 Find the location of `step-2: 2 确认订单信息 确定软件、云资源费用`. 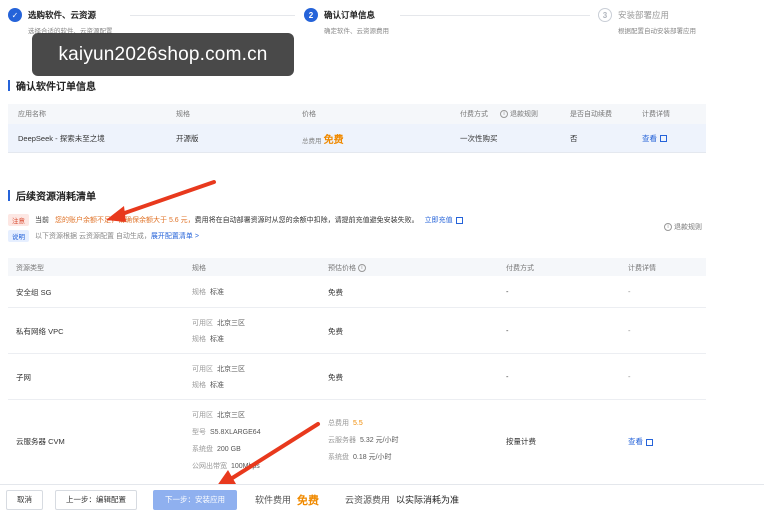

step-2: 2 确认订单信息 确定软件、云资源费用 is located at coordinates (346, 21).